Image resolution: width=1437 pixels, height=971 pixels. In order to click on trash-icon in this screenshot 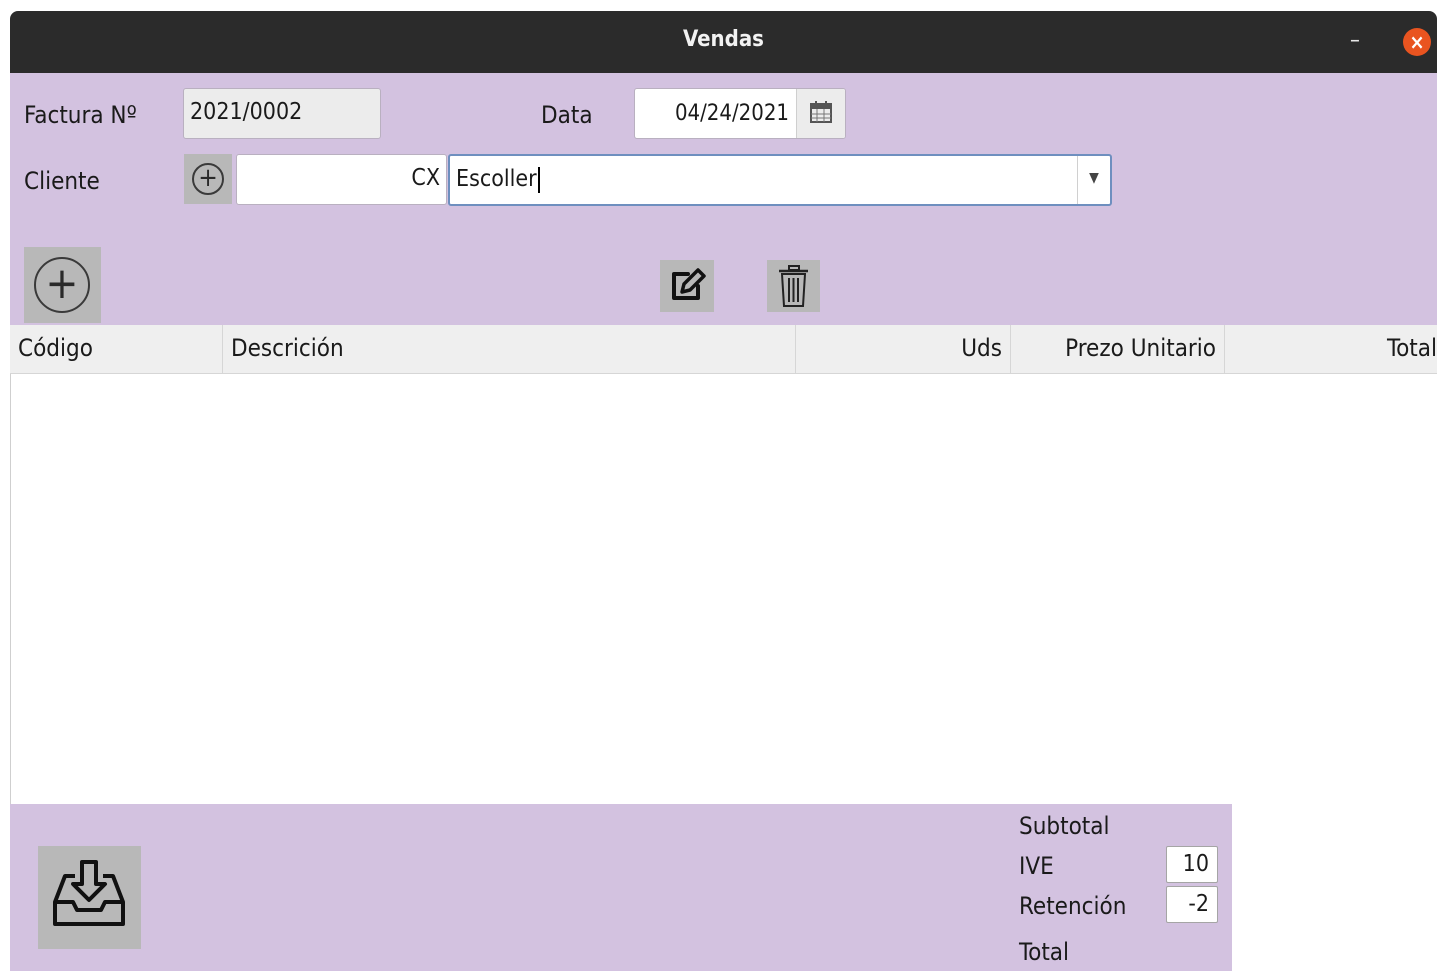, I will do `click(793, 286)`.